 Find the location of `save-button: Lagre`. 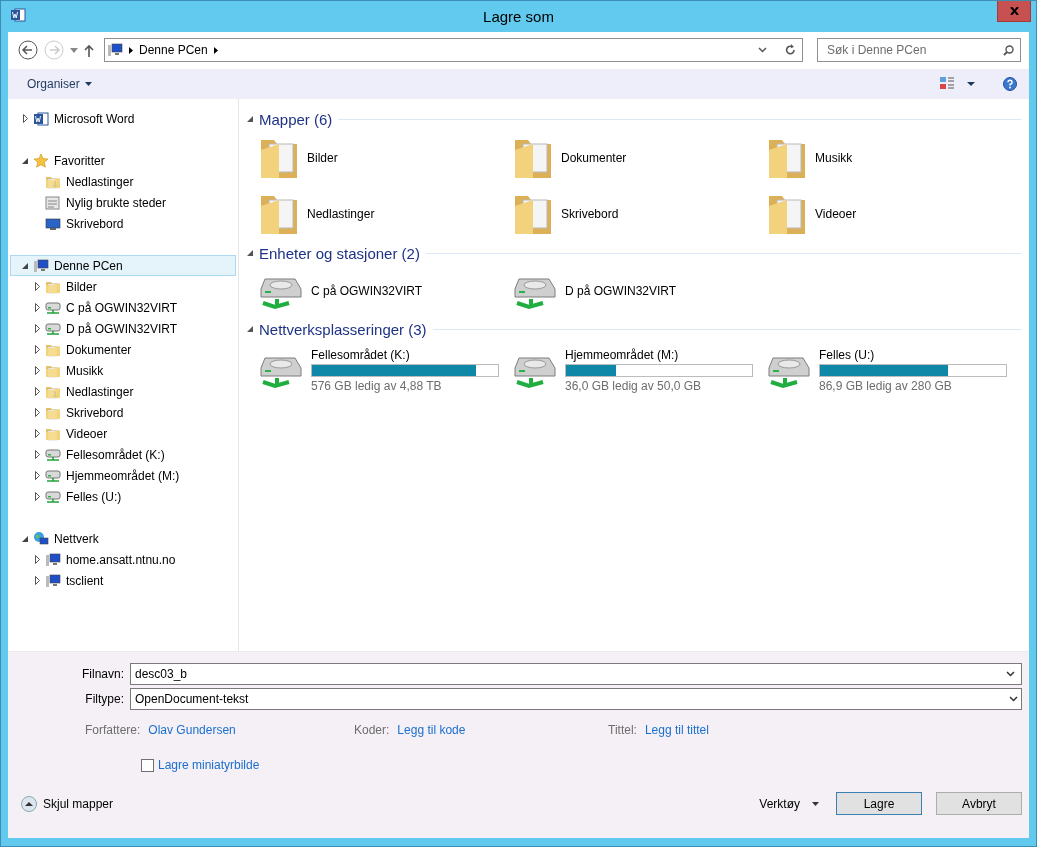

save-button: Lagre is located at coordinates (879, 803).